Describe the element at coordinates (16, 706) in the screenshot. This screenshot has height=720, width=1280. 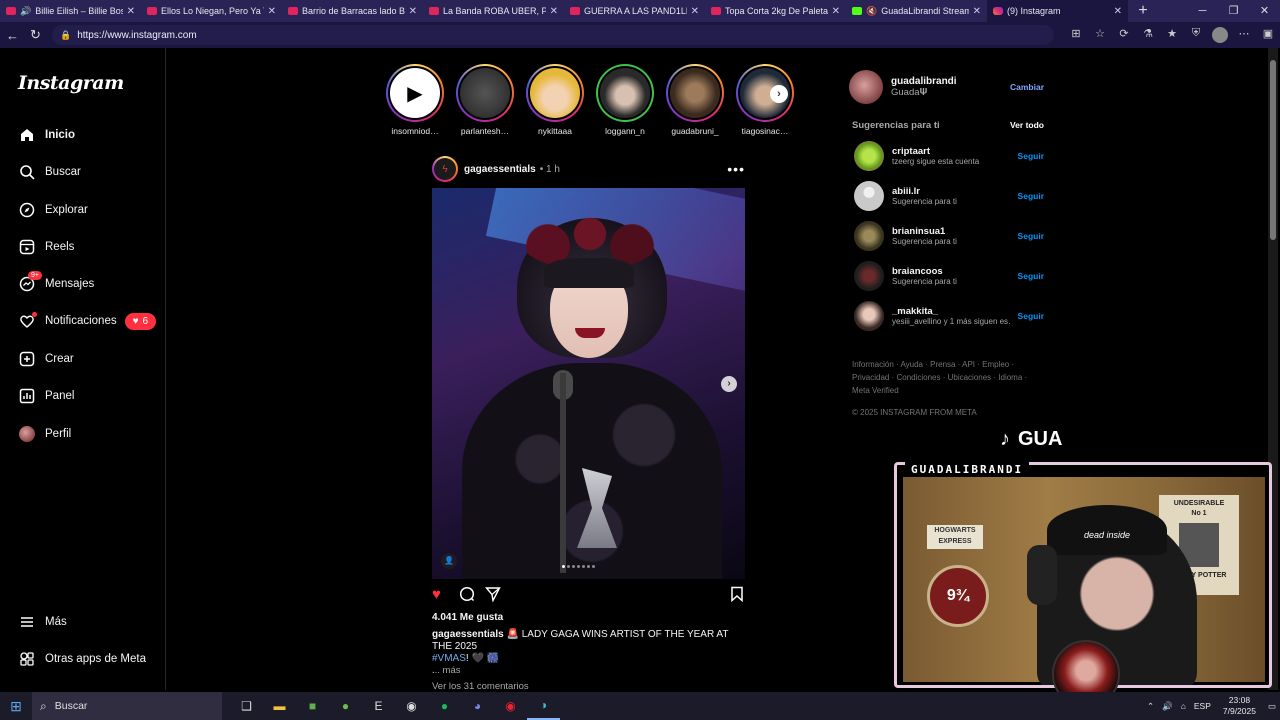
I see `windows-start-icon: ⊞` at that location.